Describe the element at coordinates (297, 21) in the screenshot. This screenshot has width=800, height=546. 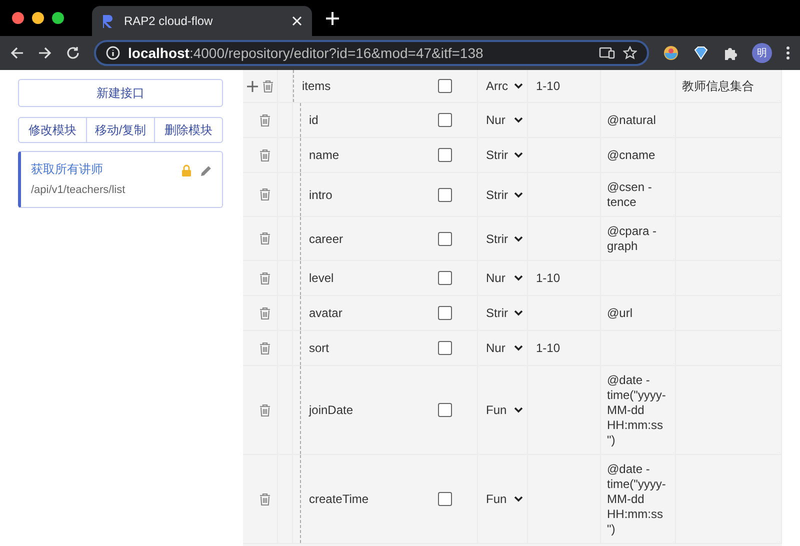
I see `close-icon` at that location.